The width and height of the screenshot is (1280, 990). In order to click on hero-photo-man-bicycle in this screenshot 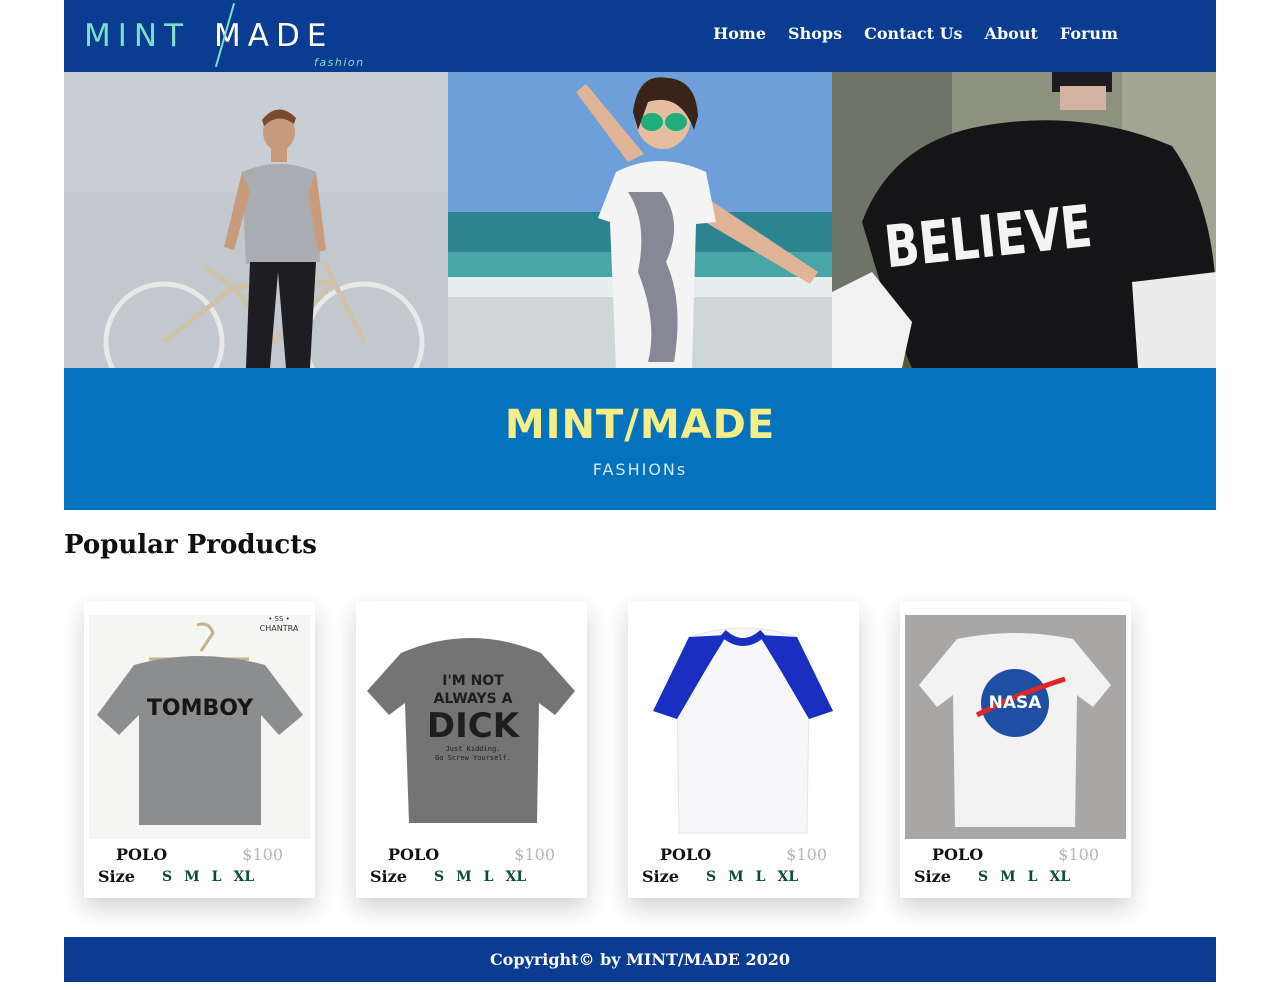, I will do `click(256, 220)`.